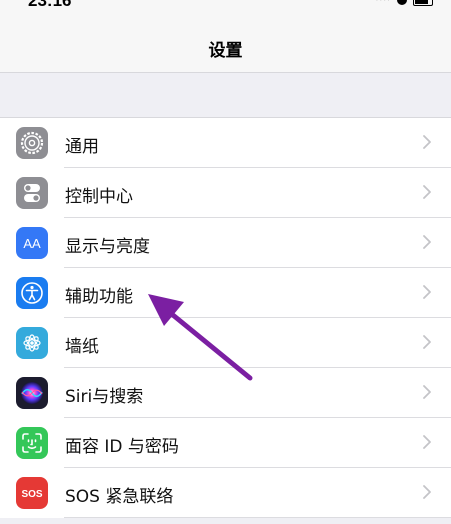 The height and width of the screenshot is (524, 451). Describe the element at coordinates (225, 493) in the screenshot. I see `settings-item-emergency-sos: SOS SOS 紧急联络` at that location.